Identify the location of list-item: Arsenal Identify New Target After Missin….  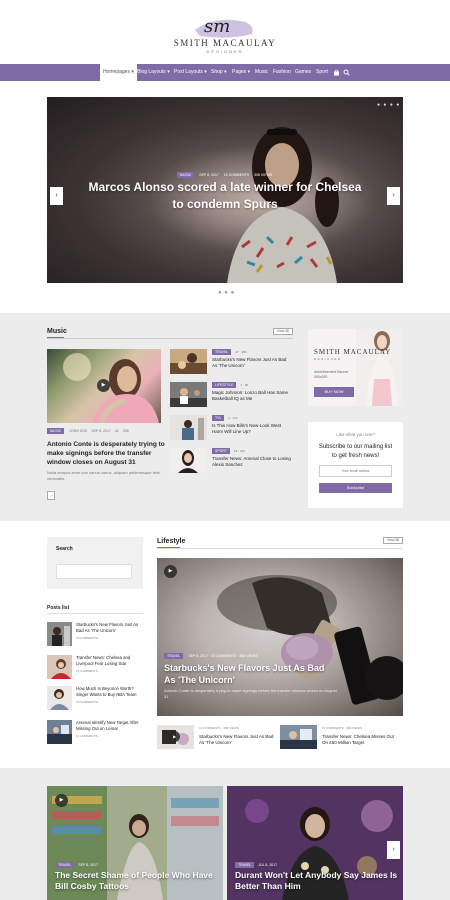
(97, 735).